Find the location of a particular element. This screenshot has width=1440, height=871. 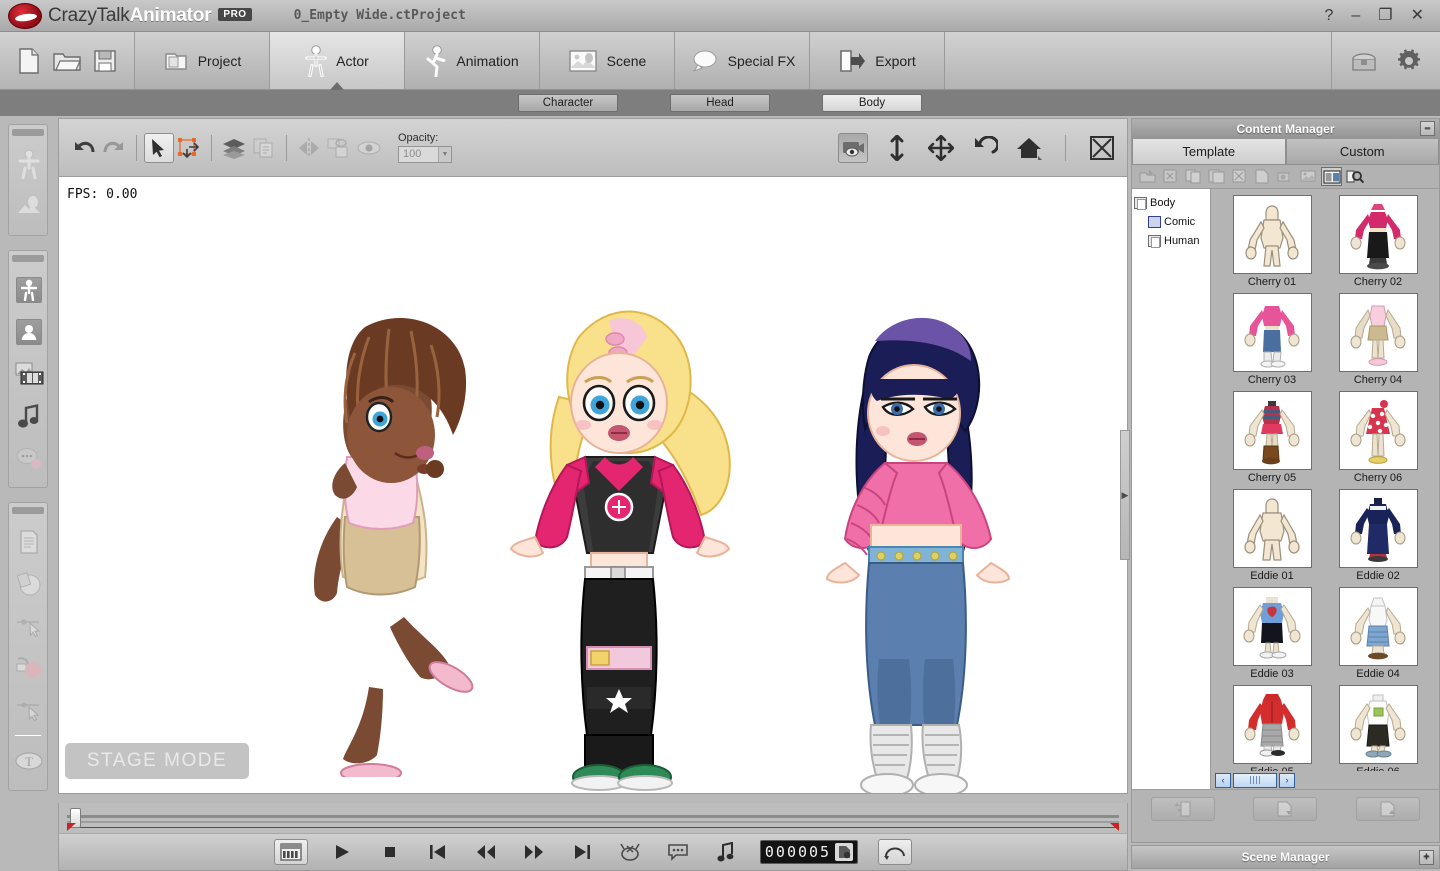

fit-screen-icon is located at coordinates (1102, 148).